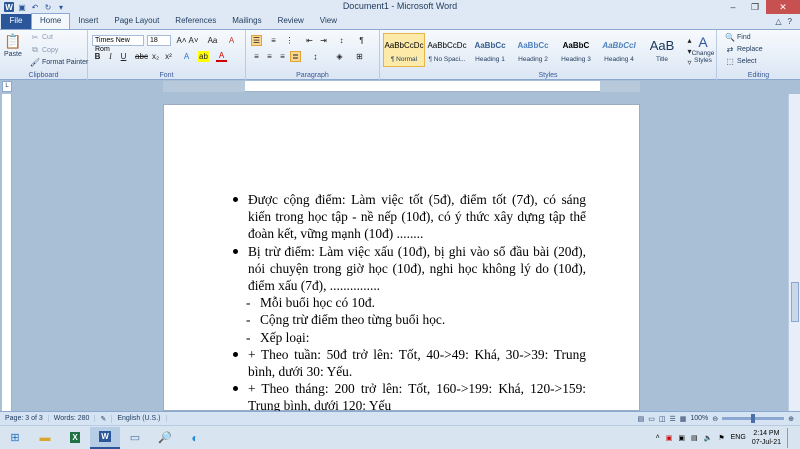 This screenshot has width=800, height=449. What do you see at coordinates (13, 45) in the screenshot?
I see `paste-button: 📋 Paste` at bounding box center [13, 45].